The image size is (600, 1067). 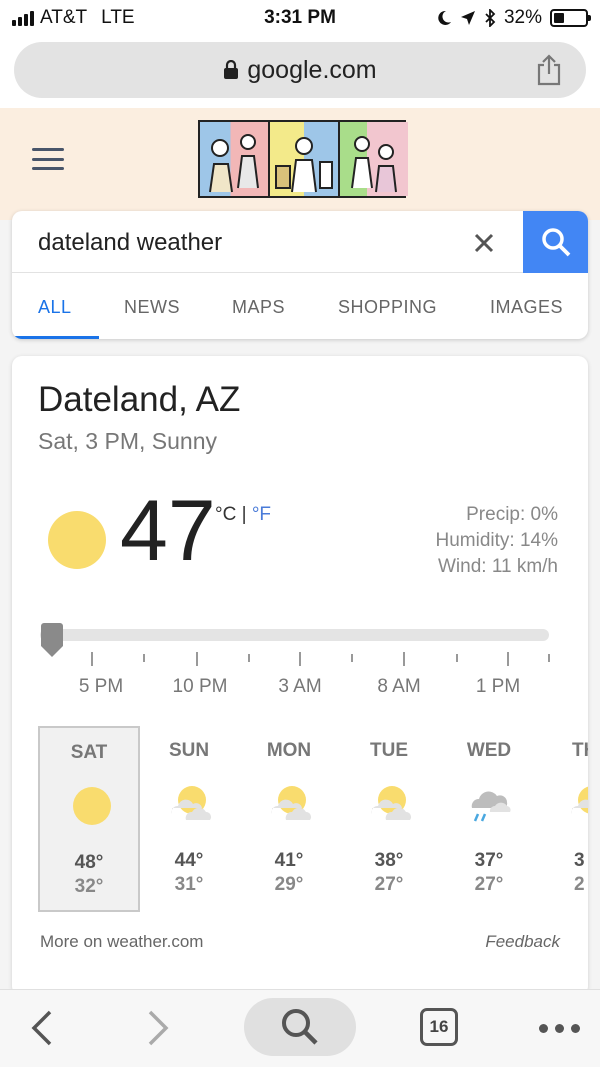 What do you see at coordinates (300, 18) in the screenshot?
I see `status-bar: AT&T LTE 3:31 PM 32%` at bounding box center [300, 18].